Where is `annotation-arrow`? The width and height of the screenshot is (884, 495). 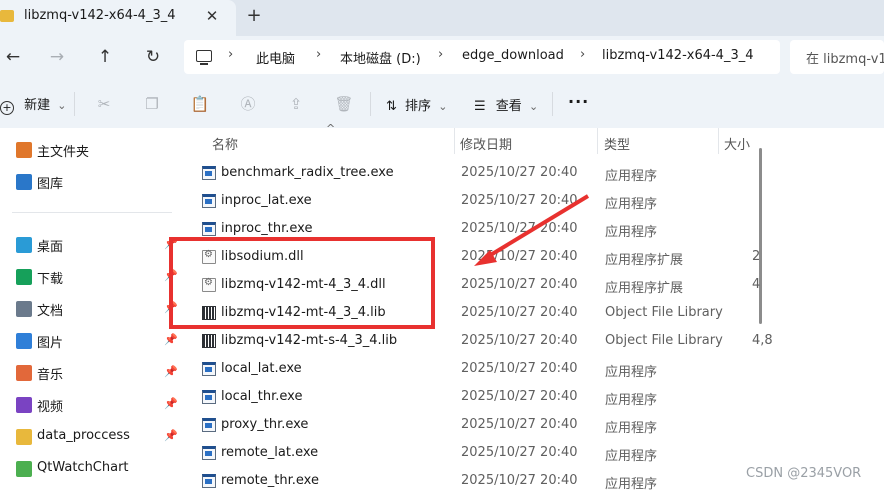
annotation-arrow is located at coordinates (532, 230).